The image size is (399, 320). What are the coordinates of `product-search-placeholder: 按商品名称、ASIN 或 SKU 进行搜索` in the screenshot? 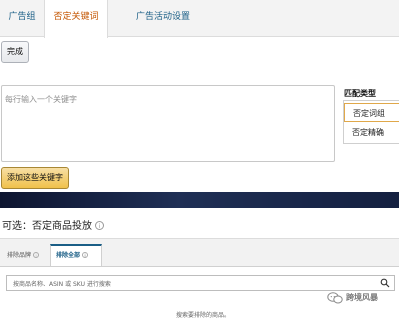 It's located at (62, 284).